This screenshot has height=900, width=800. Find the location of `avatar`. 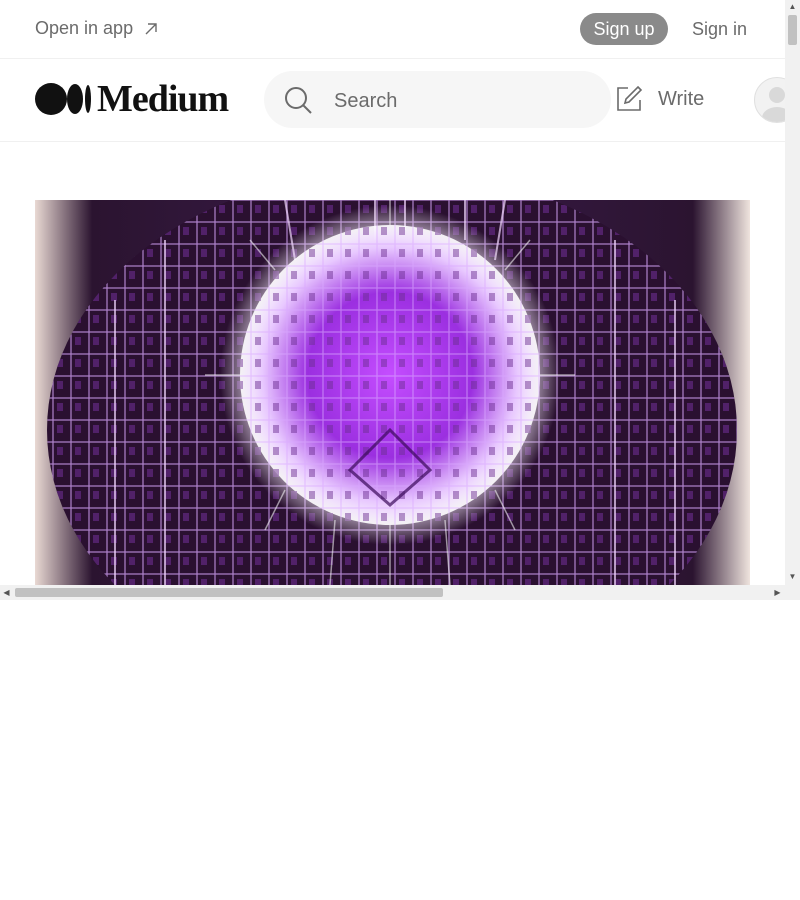

avatar is located at coordinates (769, 100).